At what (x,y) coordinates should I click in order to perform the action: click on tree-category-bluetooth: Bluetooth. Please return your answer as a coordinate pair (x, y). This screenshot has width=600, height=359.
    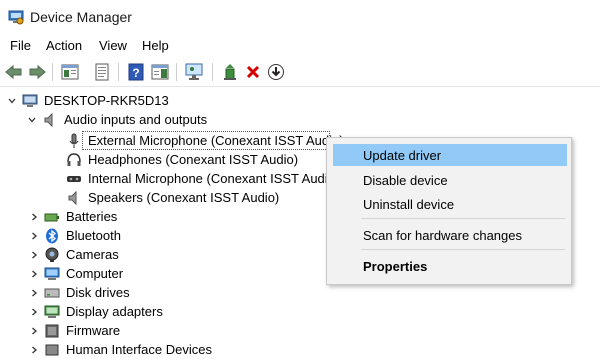
    Looking at the image, I should click on (74, 235).